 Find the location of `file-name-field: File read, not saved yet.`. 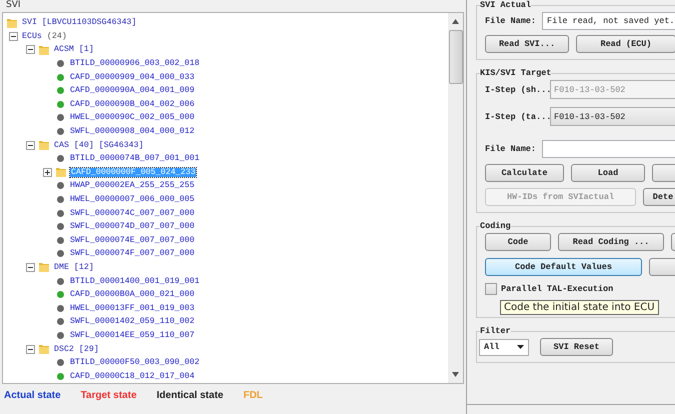

file-name-field: File read, not saved yet. is located at coordinates (608, 21).